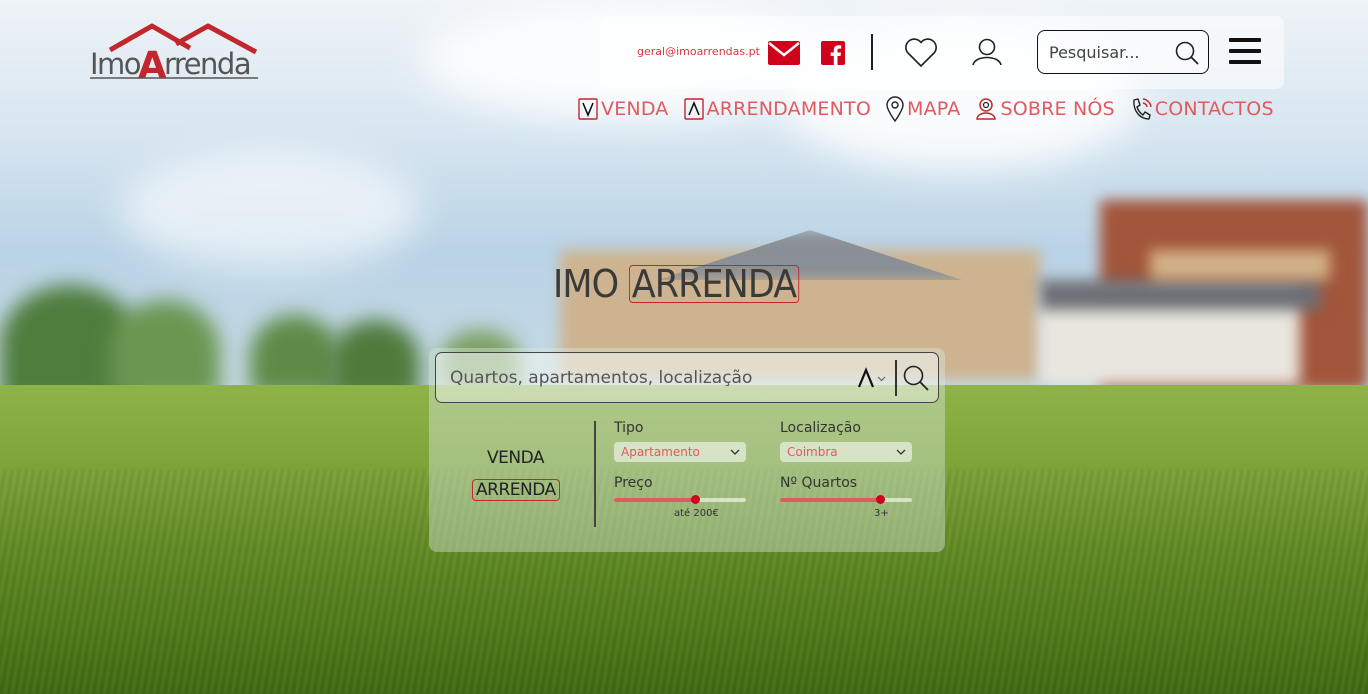 Image resolution: width=1368 pixels, height=694 pixels. Describe the element at coordinates (115, 64) in the screenshot. I see `logo-text-imo: Imo` at that location.